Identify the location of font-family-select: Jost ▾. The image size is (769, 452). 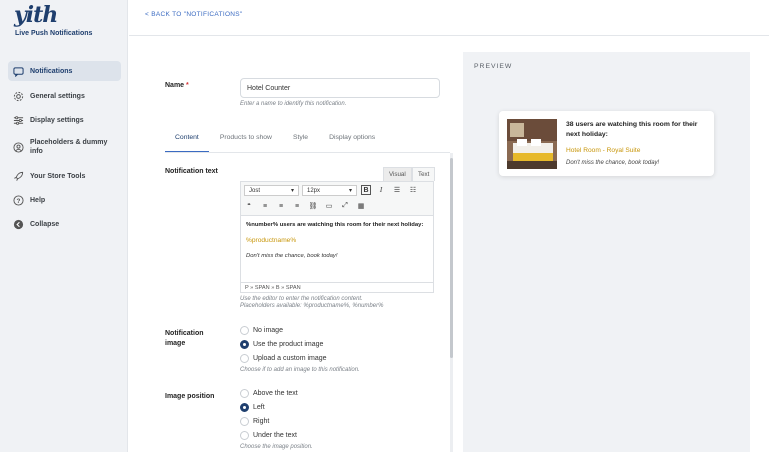
(271, 190).